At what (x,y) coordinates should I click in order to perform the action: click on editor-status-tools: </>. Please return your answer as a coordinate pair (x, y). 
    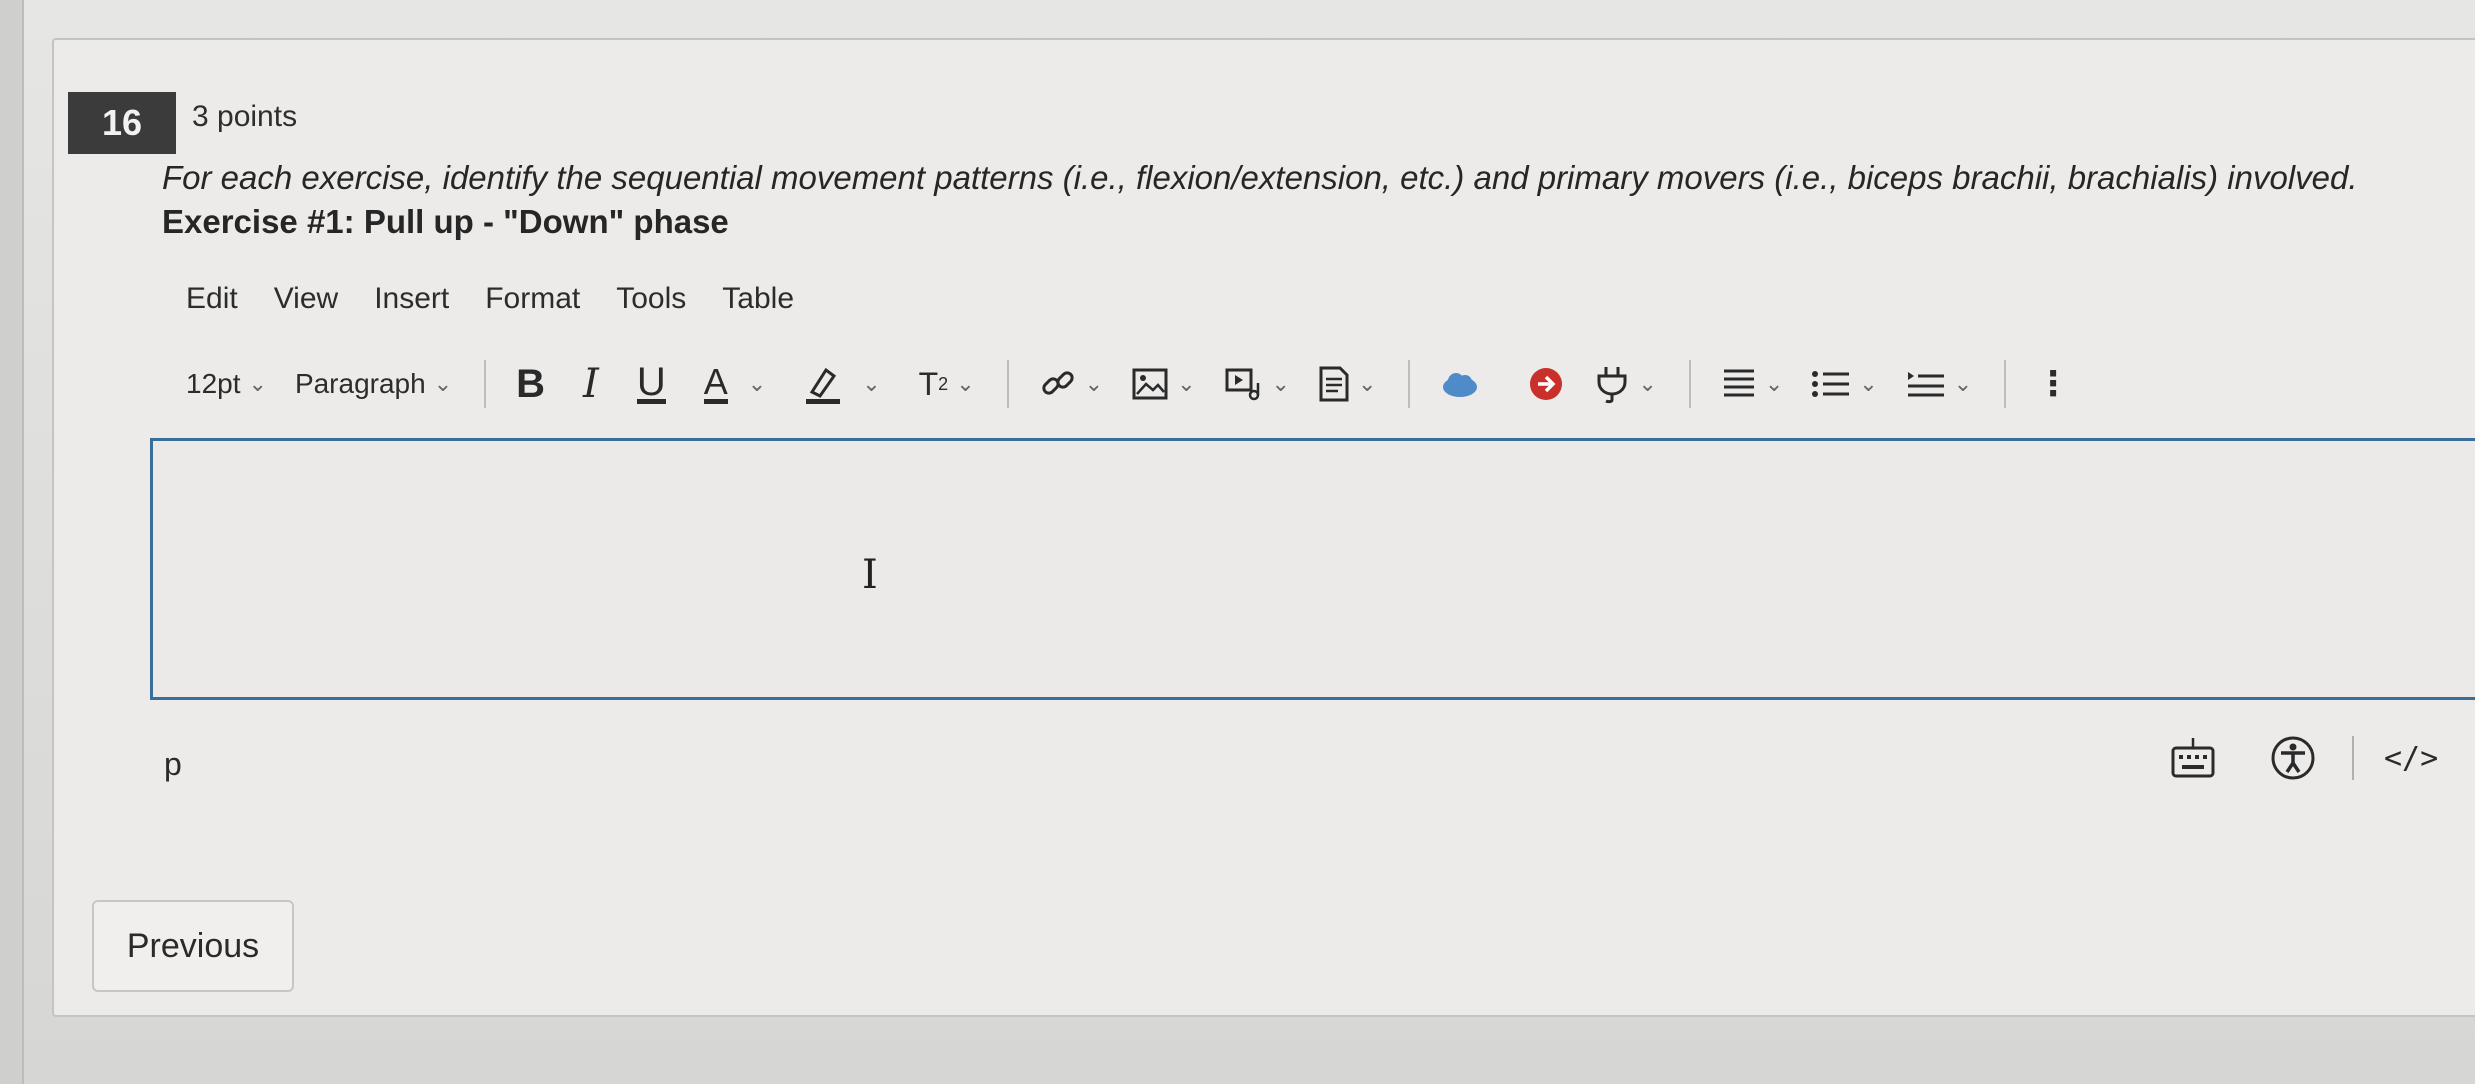
    Looking at the image, I should click on (2304, 758).